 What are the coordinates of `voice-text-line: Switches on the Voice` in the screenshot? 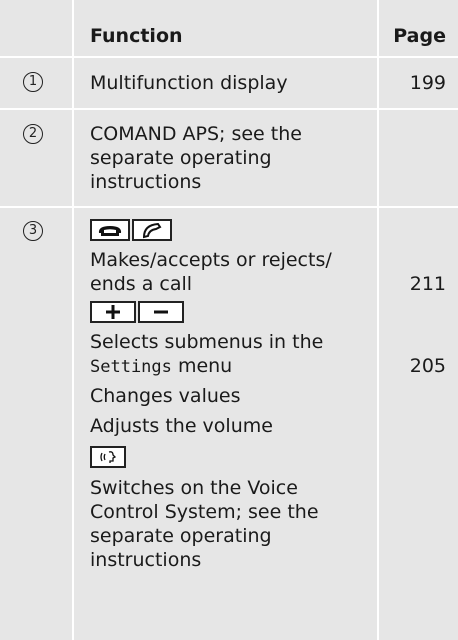 It's located at (194, 488).